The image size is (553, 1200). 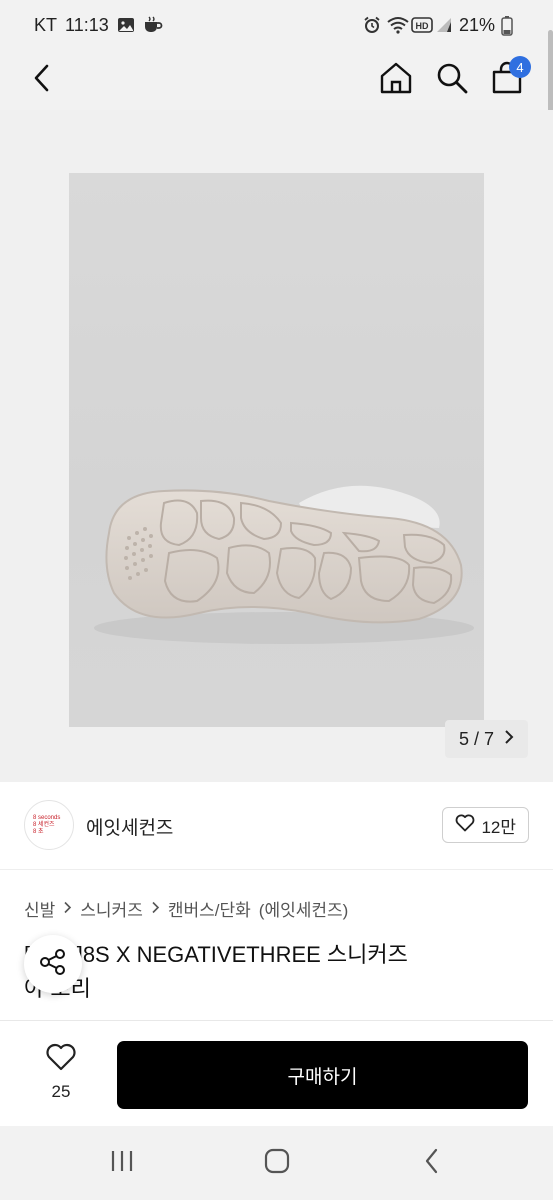 I want to click on gallery-icon, so click(x=126, y=25).